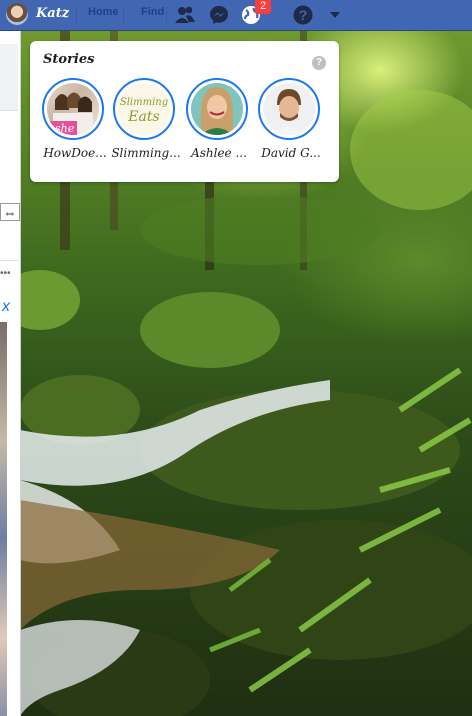 This screenshot has height=716, width=472. What do you see at coordinates (143, 117) in the screenshot?
I see `svg-text: Eats` at bounding box center [143, 117].